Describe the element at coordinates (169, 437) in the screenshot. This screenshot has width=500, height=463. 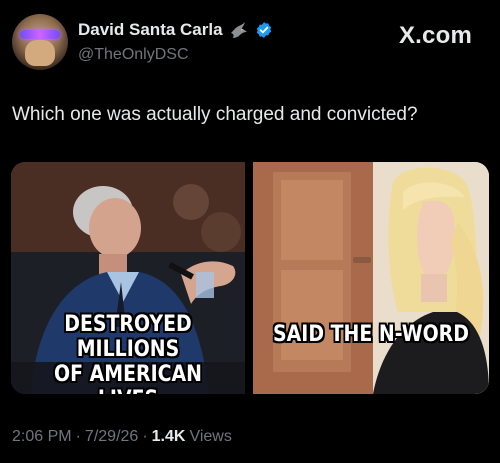
I see `views-count: 1.4K` at that location.